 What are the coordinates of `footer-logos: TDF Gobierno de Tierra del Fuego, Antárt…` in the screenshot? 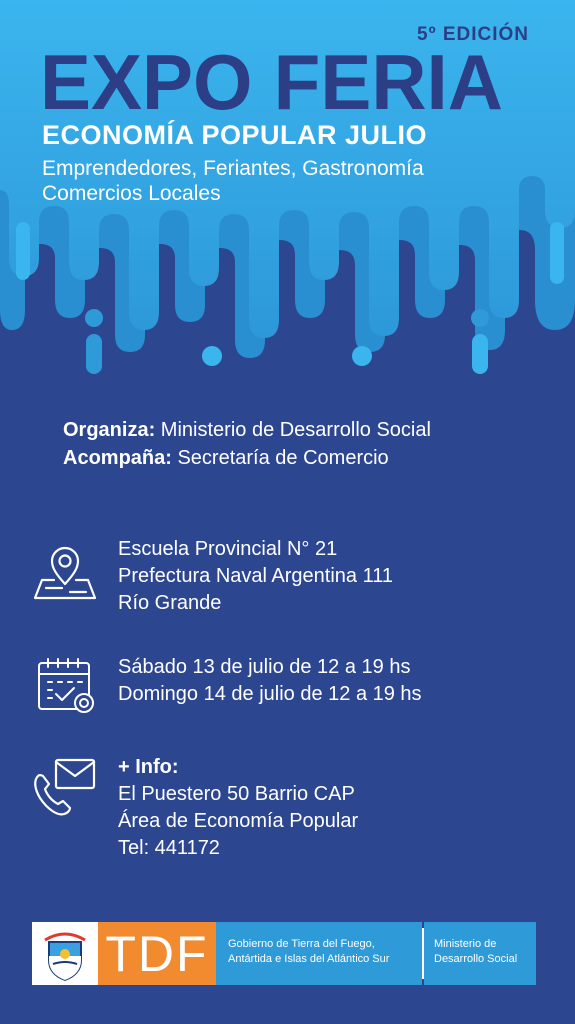 It's located at (284, 953).